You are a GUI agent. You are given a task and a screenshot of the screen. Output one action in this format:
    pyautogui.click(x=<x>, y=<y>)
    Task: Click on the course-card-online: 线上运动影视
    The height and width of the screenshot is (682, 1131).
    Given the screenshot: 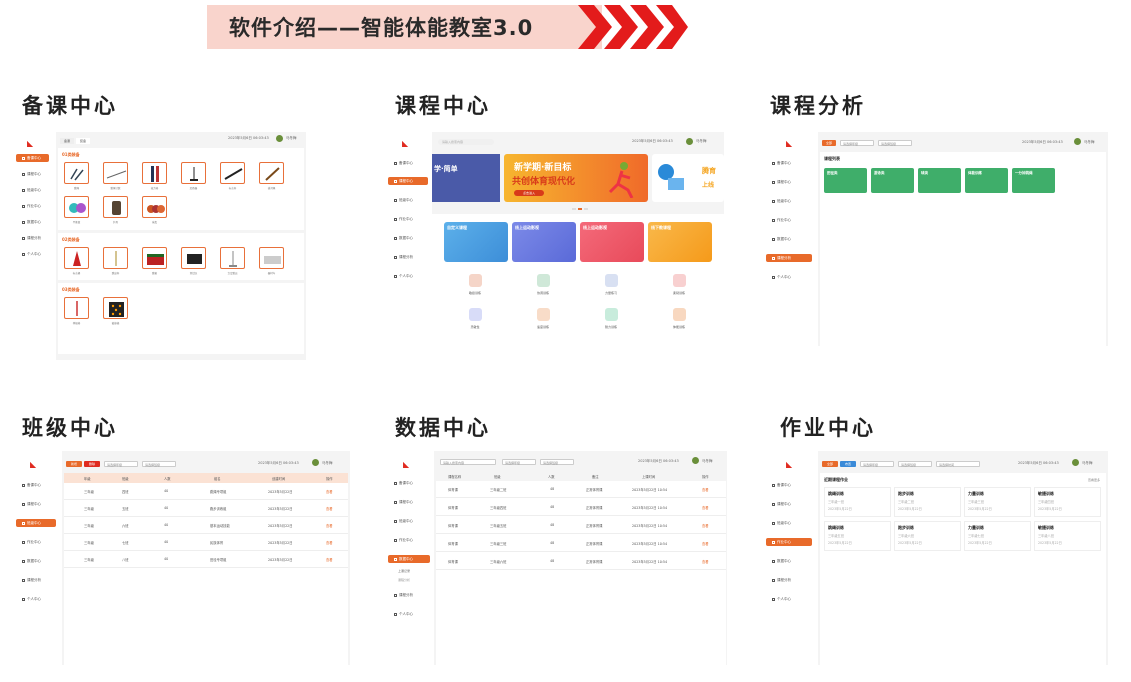 What is the action you would take?
    pyautogui.click(x=544, y=242)
    